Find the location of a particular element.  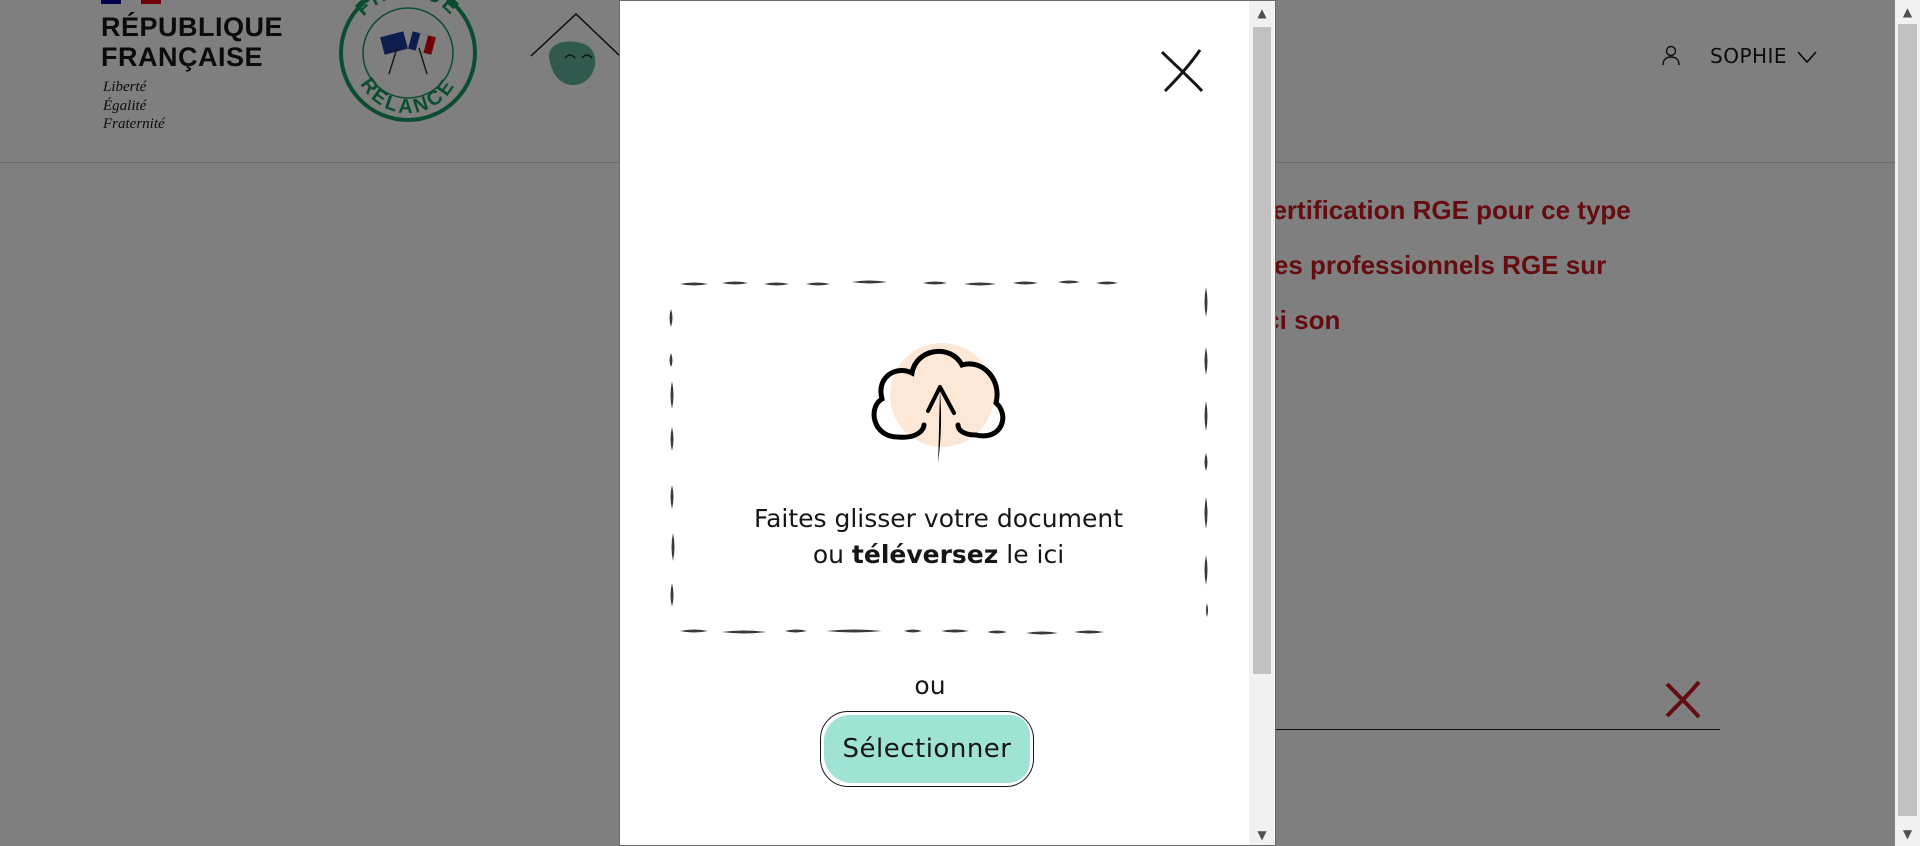

page-scrollbar: ▲ ▼ is located at coordinates (1907, 423).